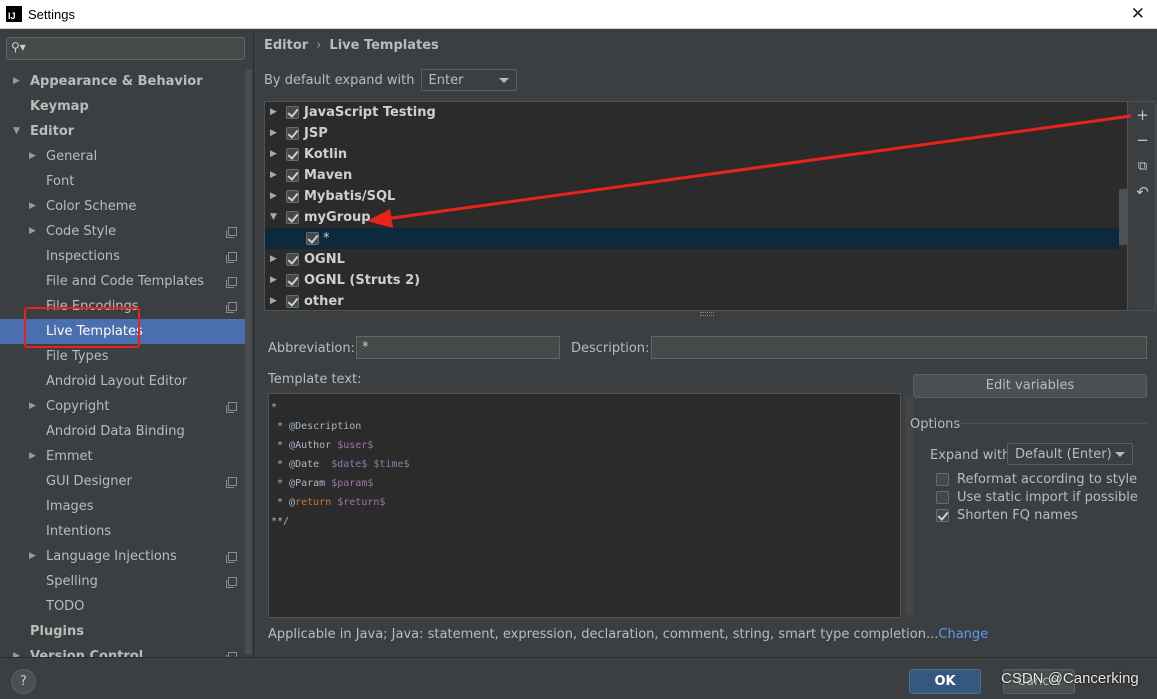  What do you see at coordinates (122, 650) in the screenshot?
I see `sidebar-item: ▶ Version Control` at bounding box center [122, 650].